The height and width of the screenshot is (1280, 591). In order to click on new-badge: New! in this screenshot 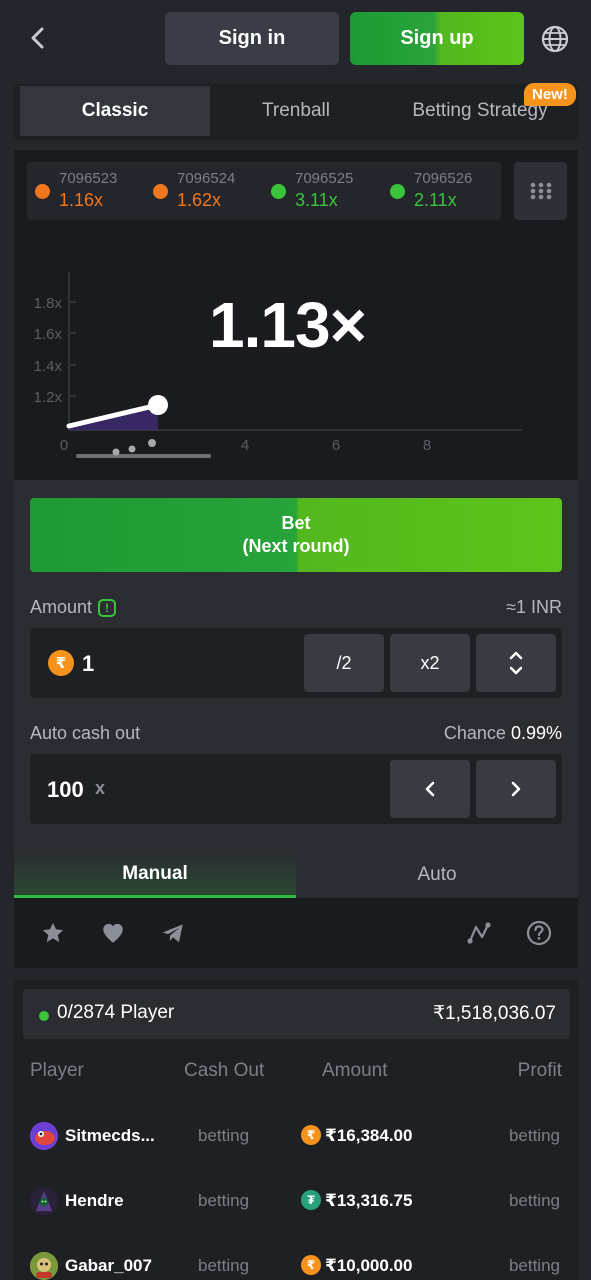, I will do `click(550, 94)`.